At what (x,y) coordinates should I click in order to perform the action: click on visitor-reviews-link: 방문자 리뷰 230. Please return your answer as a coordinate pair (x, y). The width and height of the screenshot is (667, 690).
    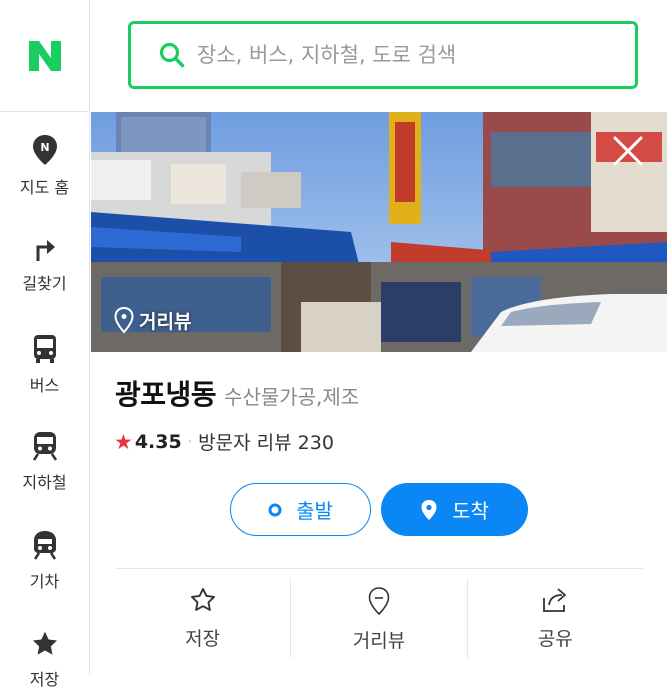
    Looking at the image, I should click on (266, 441).